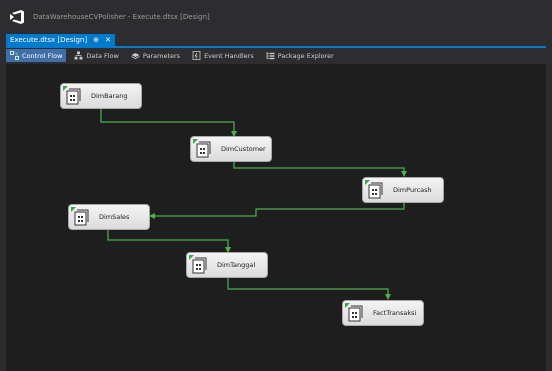 This screenshot has width=552, height=371. Describe the element at coordinates (243, 149) in the screenshot. I see `task-label: DimCustomer` at that location.